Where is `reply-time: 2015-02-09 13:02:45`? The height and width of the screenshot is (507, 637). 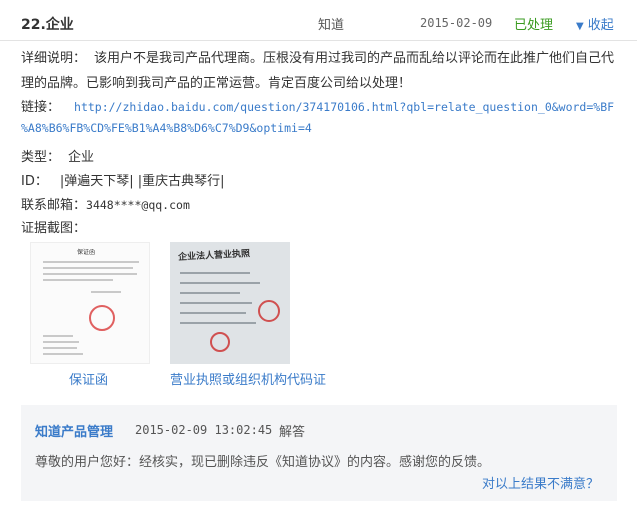 reply-time: 2015-02-09 13:02:45 is located at coordinates (204, 430).